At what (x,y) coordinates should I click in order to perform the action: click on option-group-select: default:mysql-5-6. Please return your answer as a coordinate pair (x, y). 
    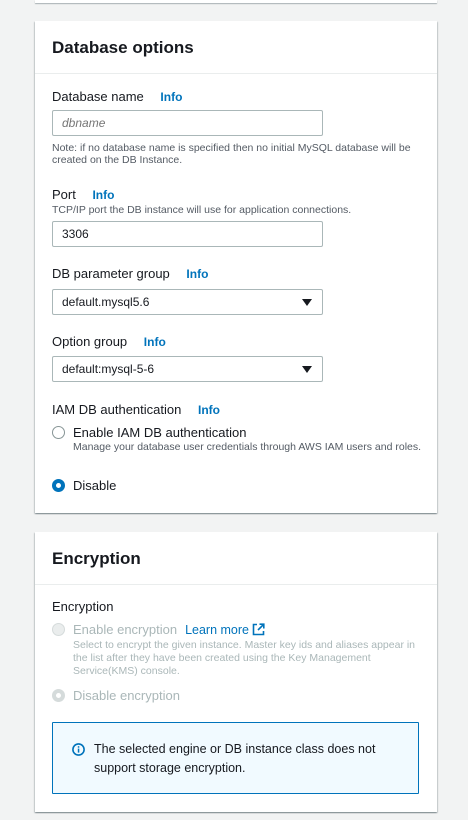
    Looking at the image, I should click on (187, 369).